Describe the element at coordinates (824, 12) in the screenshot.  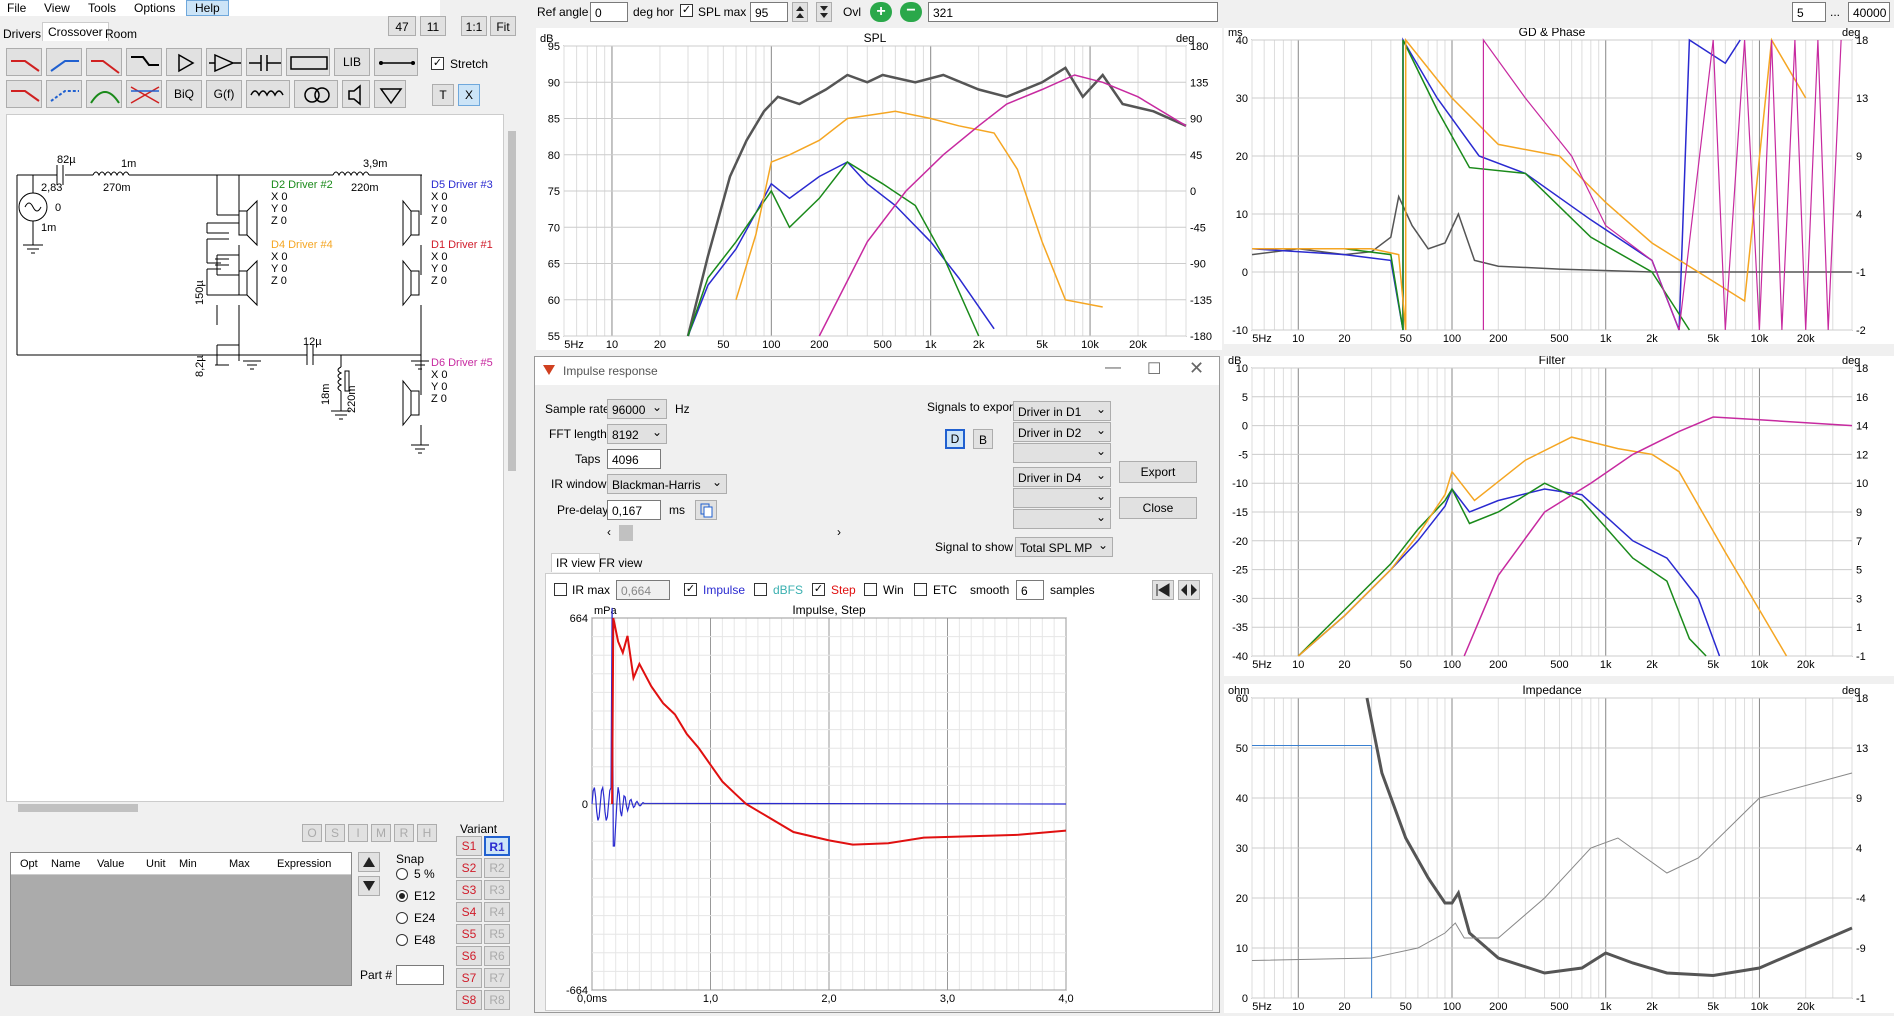
I see `spl-max-down-icon` at that location.